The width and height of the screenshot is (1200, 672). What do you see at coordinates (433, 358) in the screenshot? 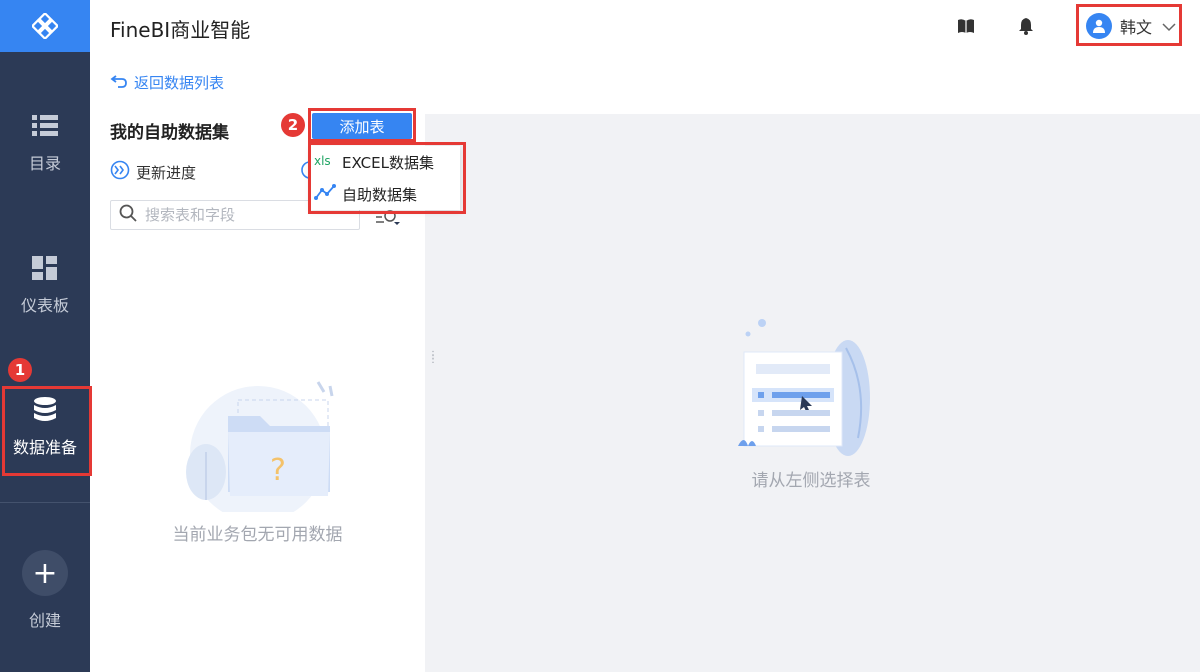
I see `panel-resize-handle: ⋮ ⋮` at bounding box center [433, 358].